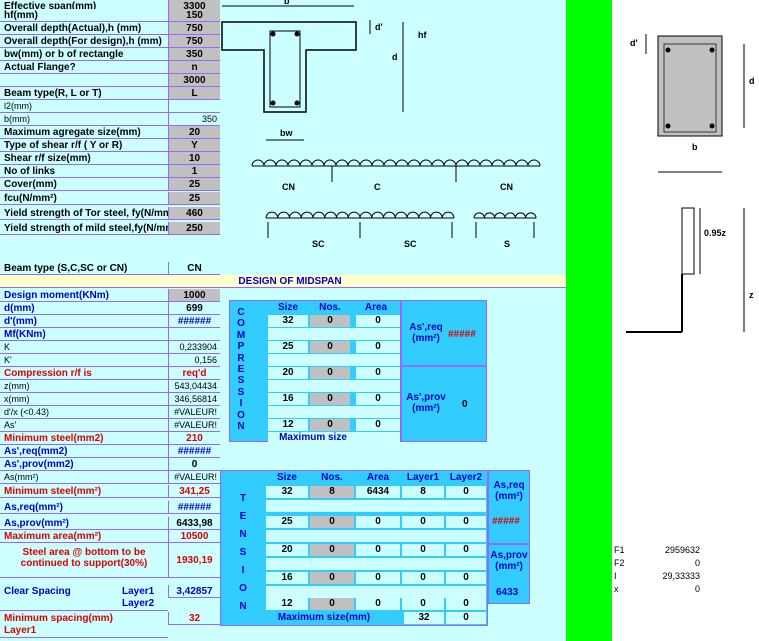 Image resolution: width=759 pixels, height=641 pixels. Describe the element at coordinates (194, 41) in the screenshot. I see `input-value-3: 750` at that location.